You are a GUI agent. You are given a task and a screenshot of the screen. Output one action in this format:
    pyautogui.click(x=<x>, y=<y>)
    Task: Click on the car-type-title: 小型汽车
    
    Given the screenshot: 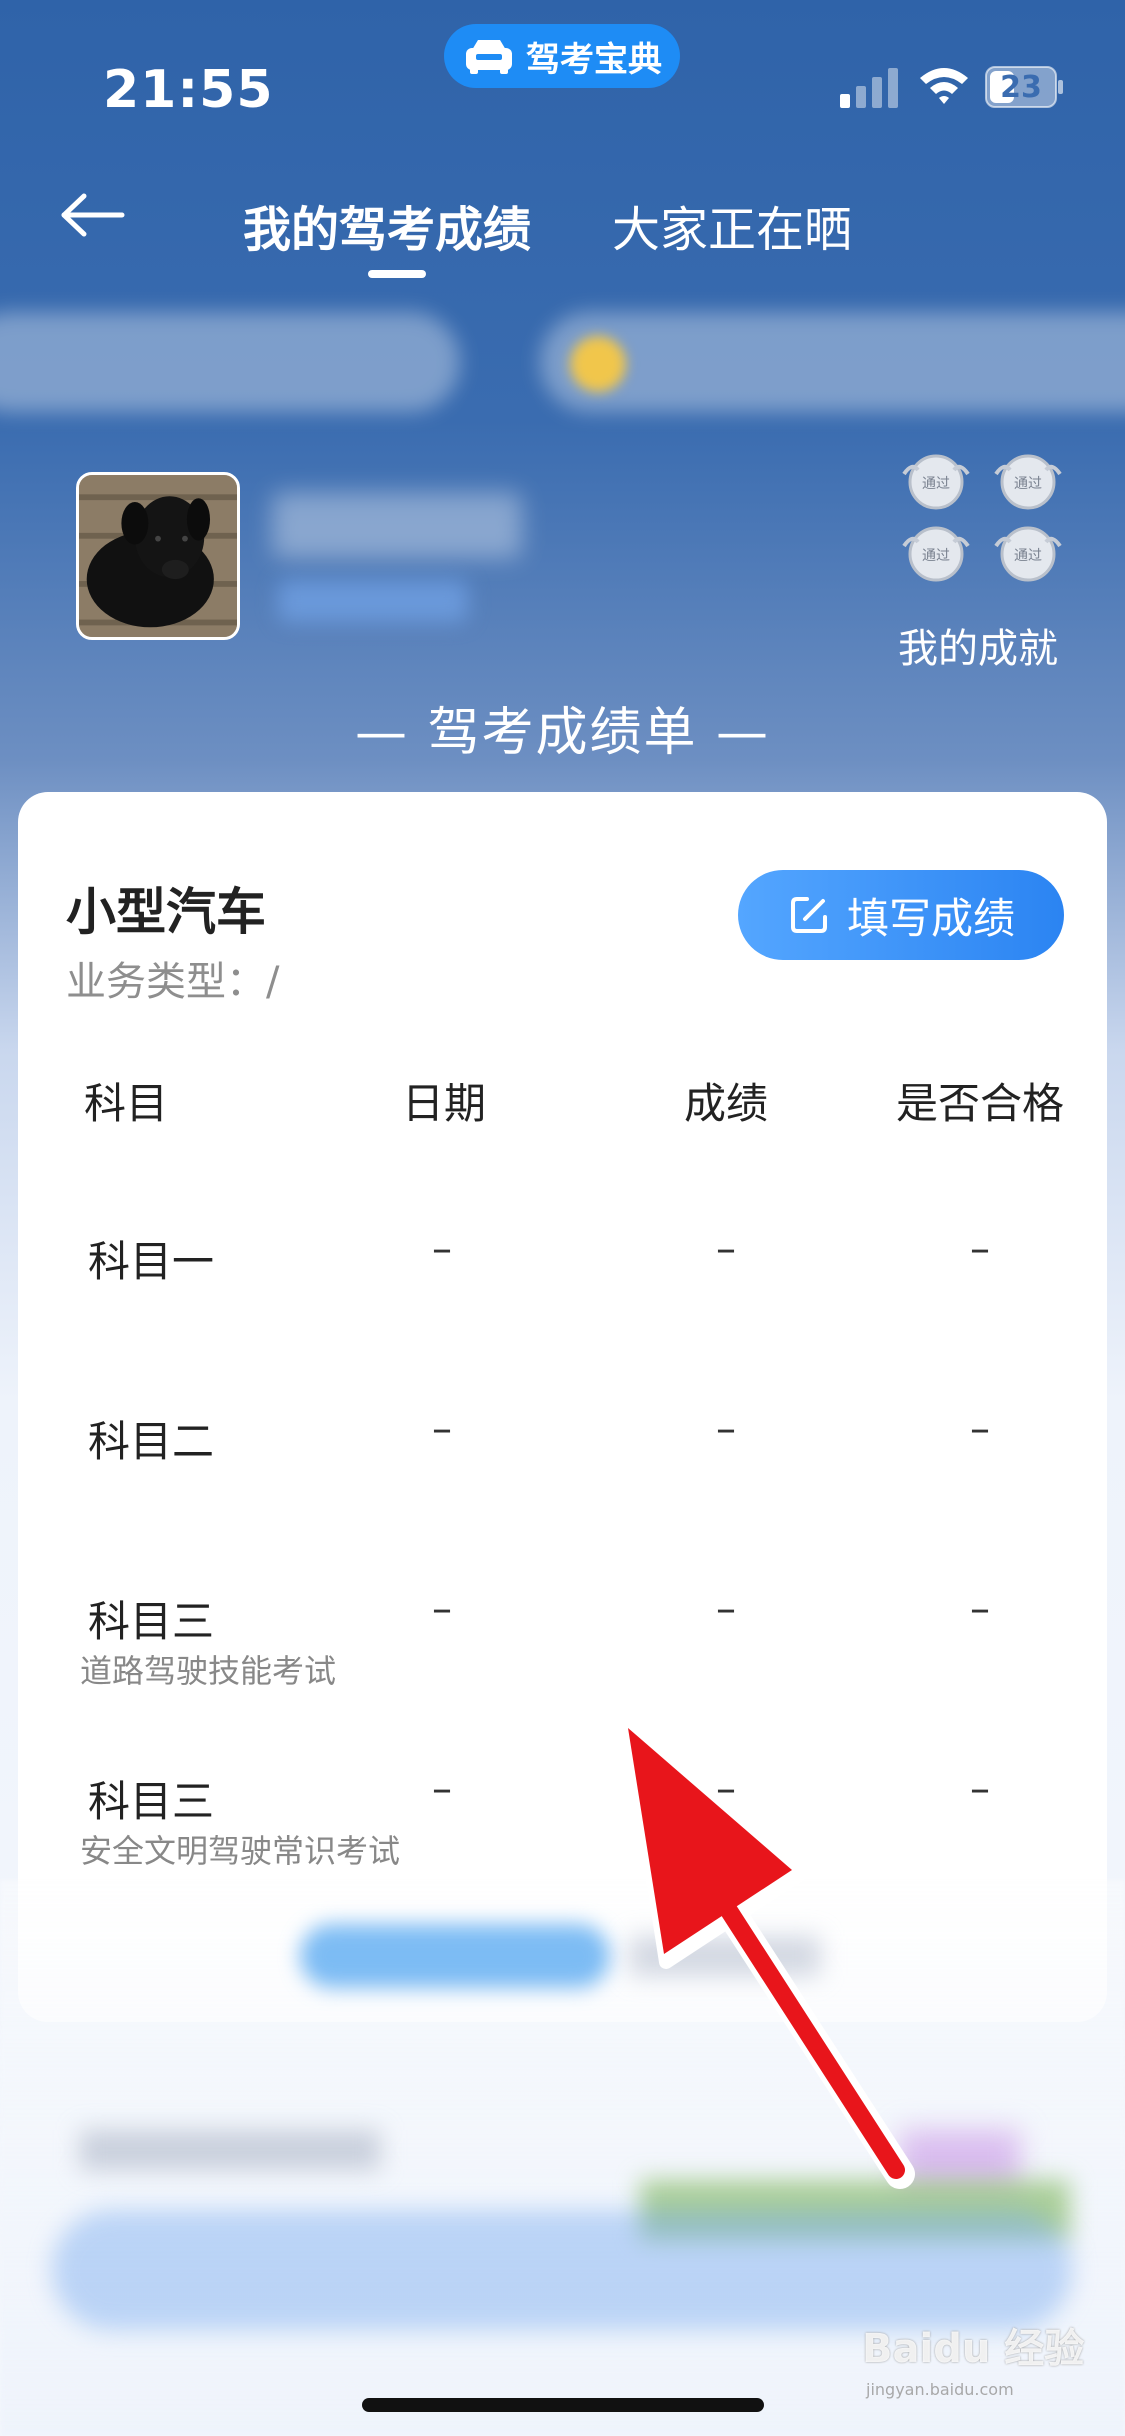 What is the action you would take?
    pyautogui.click(x=166, y=912)
    